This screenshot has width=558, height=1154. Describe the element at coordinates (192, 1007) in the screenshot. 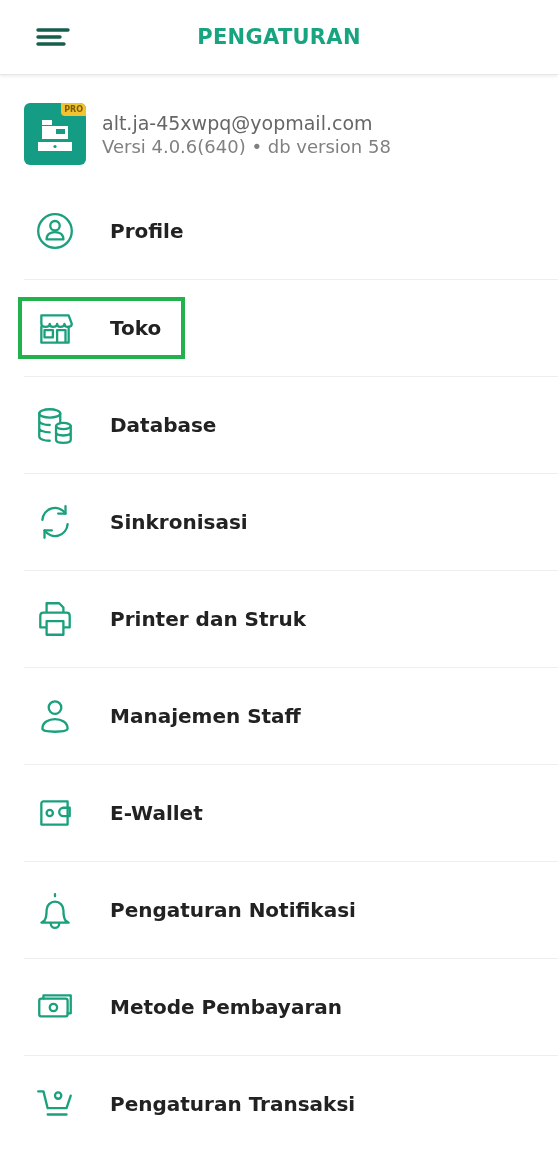

I see `settings-item: Metode Pembayaran` at that location.